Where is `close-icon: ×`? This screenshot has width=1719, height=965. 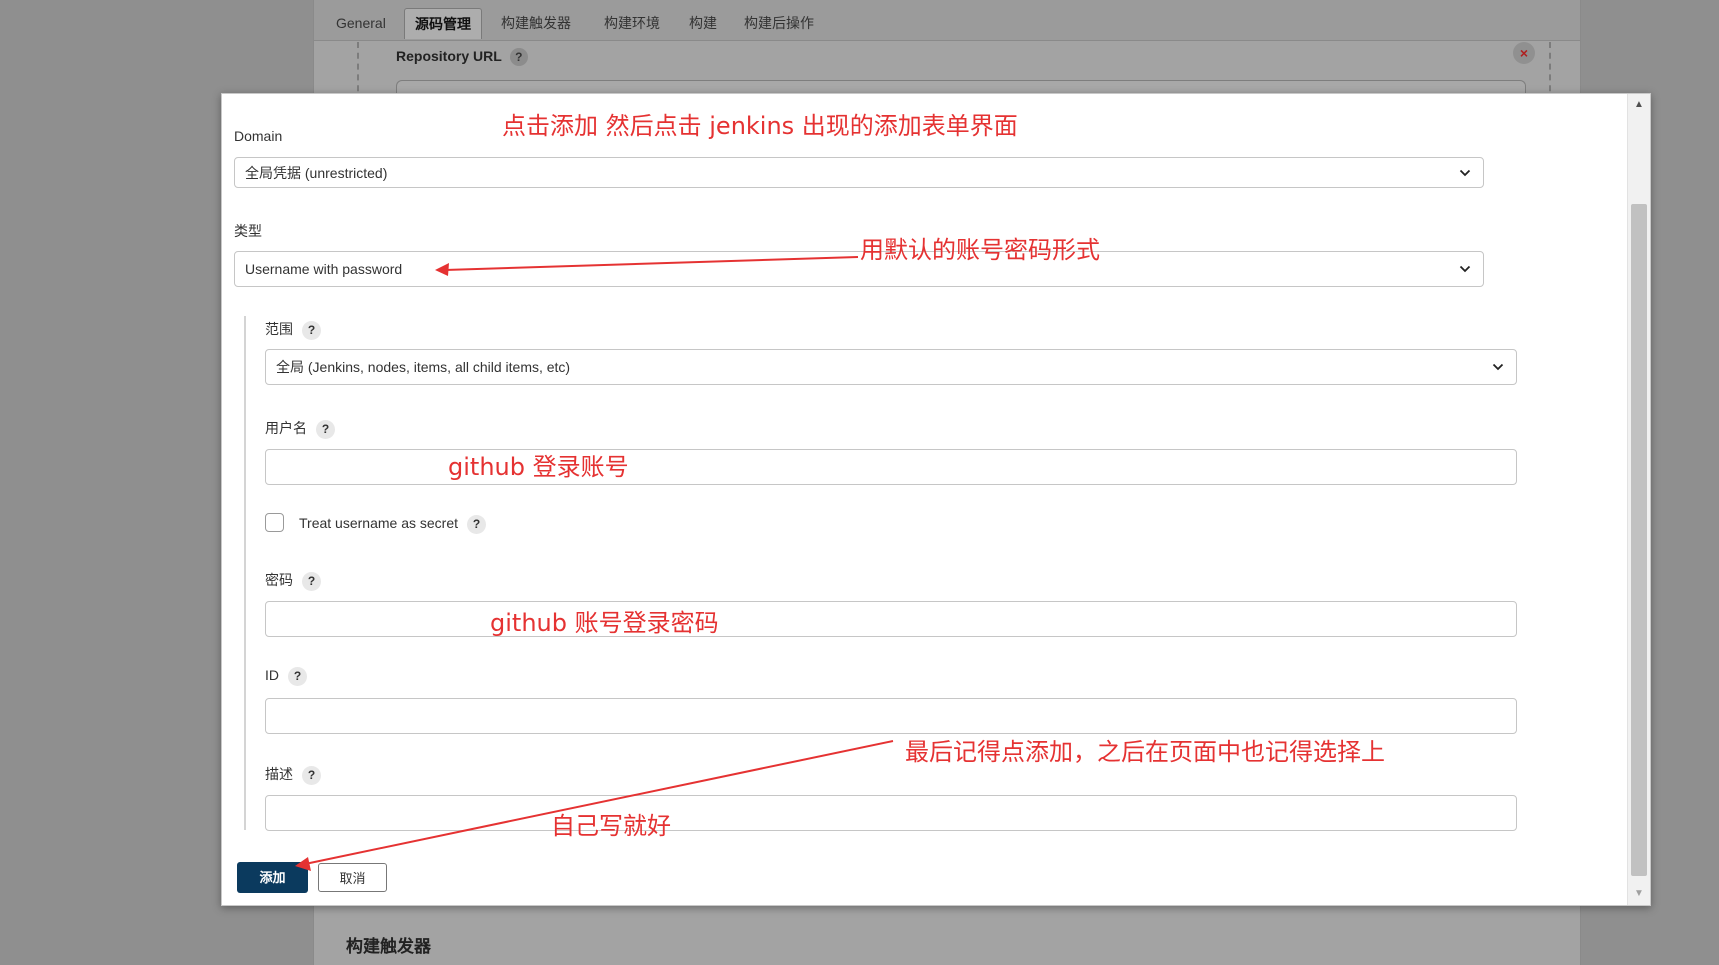 close-icon: × is located at coordinates (1524, 53).